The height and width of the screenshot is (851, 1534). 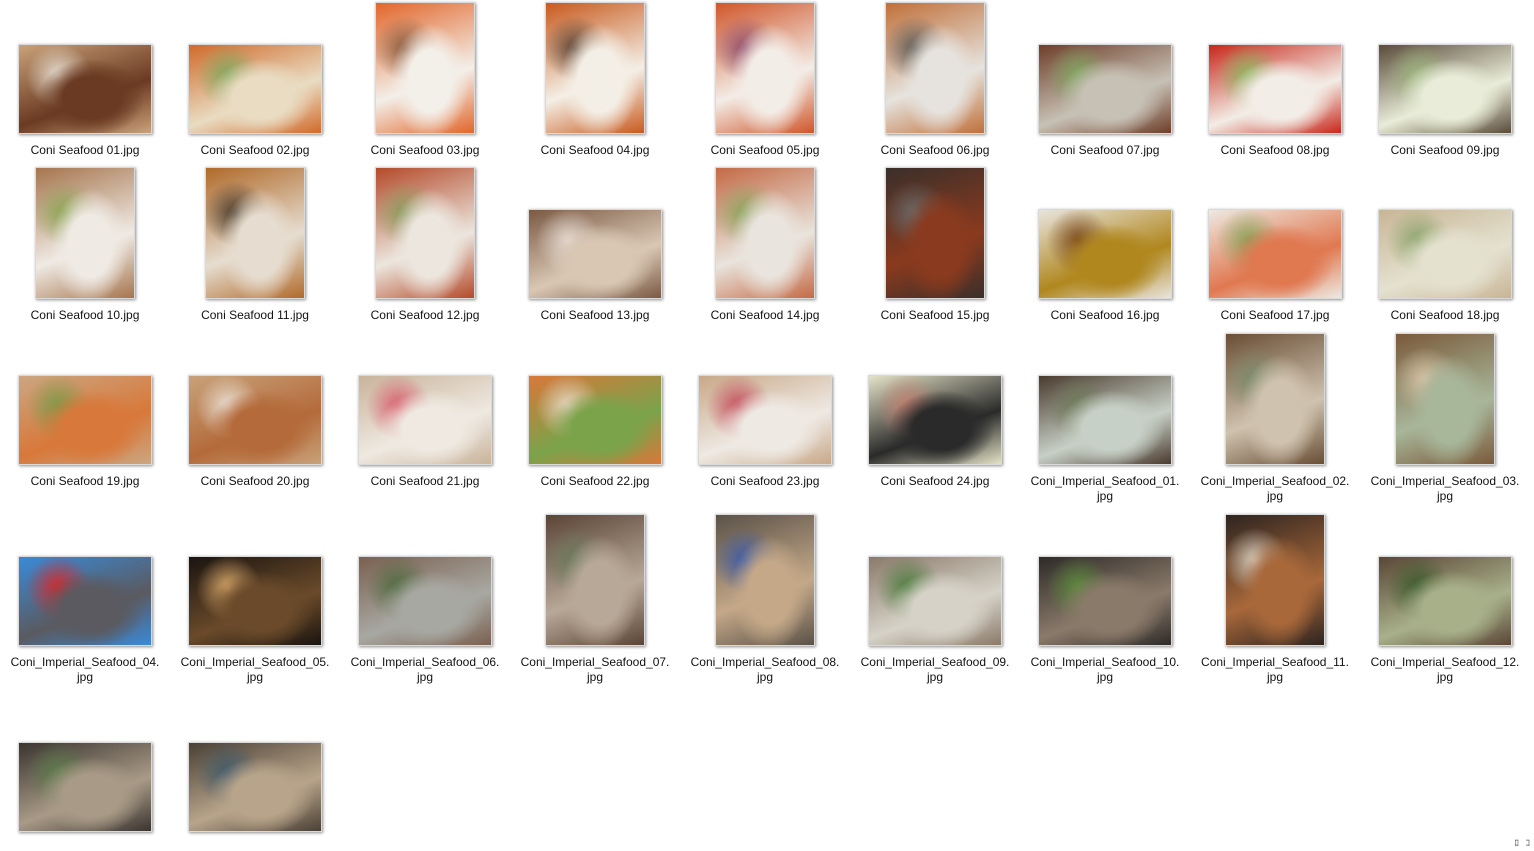 I want to click on file-item: Coni_Imperial_Seafood_07.jpg, so click(x=595, y=599).